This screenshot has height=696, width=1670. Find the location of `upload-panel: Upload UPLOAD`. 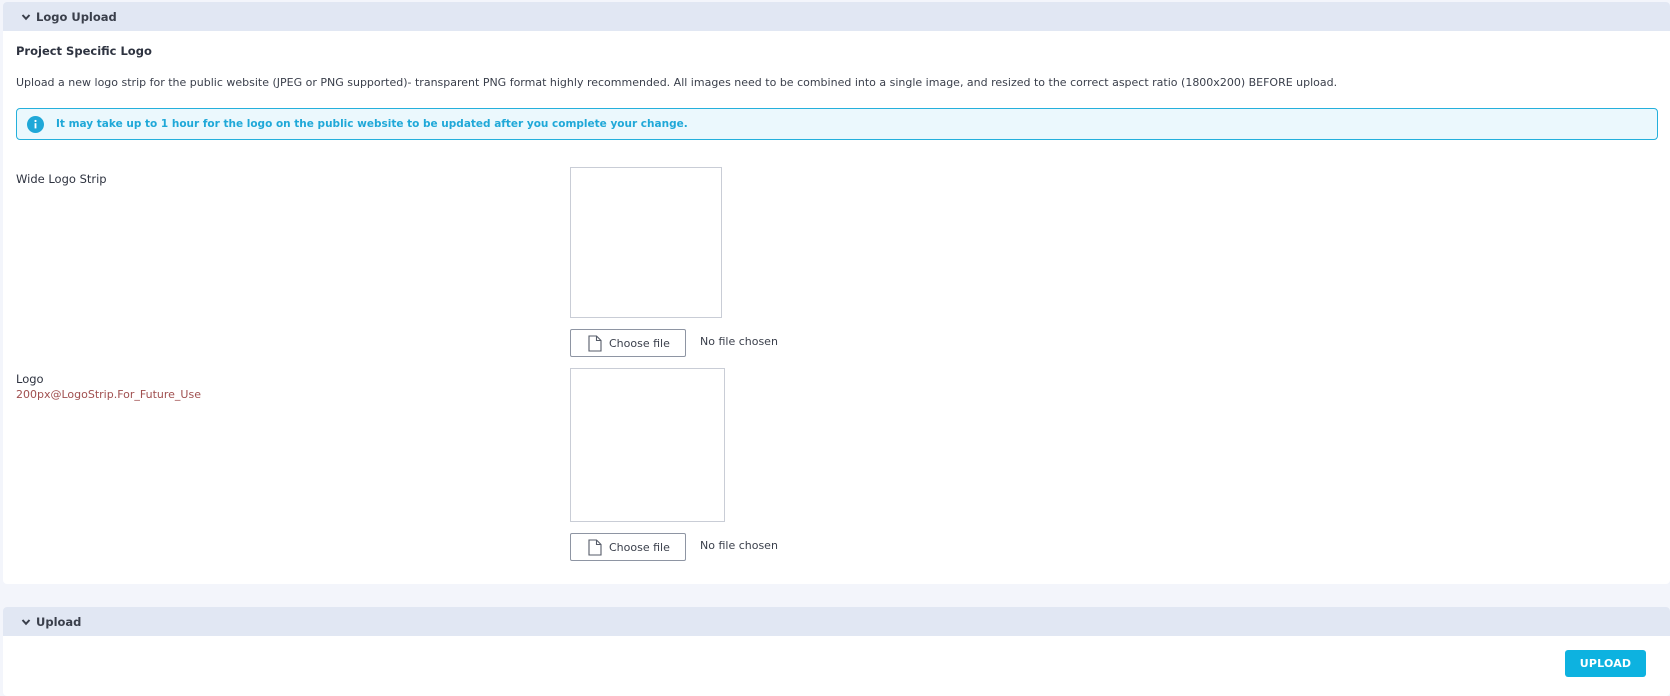

upload-panel: Upload UPLOAD is located at coordinates (836, 651).